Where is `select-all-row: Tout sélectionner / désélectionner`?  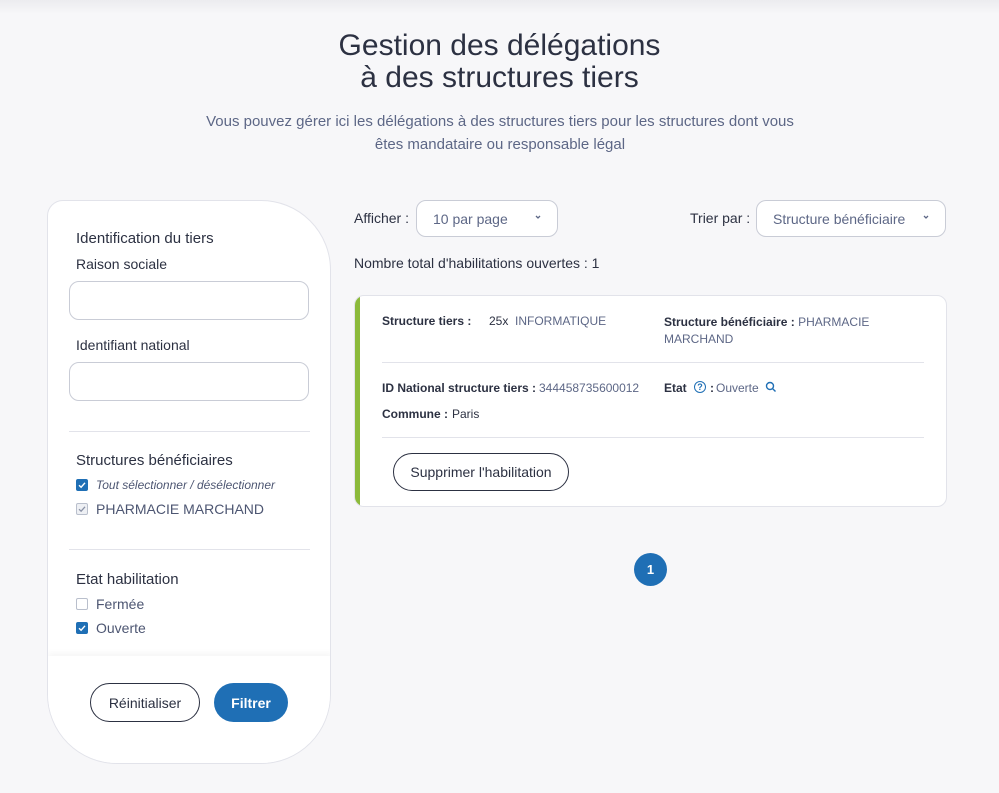
select-all-row: Tout sélectionner / désélectionner is located at coordinates (175, 485).